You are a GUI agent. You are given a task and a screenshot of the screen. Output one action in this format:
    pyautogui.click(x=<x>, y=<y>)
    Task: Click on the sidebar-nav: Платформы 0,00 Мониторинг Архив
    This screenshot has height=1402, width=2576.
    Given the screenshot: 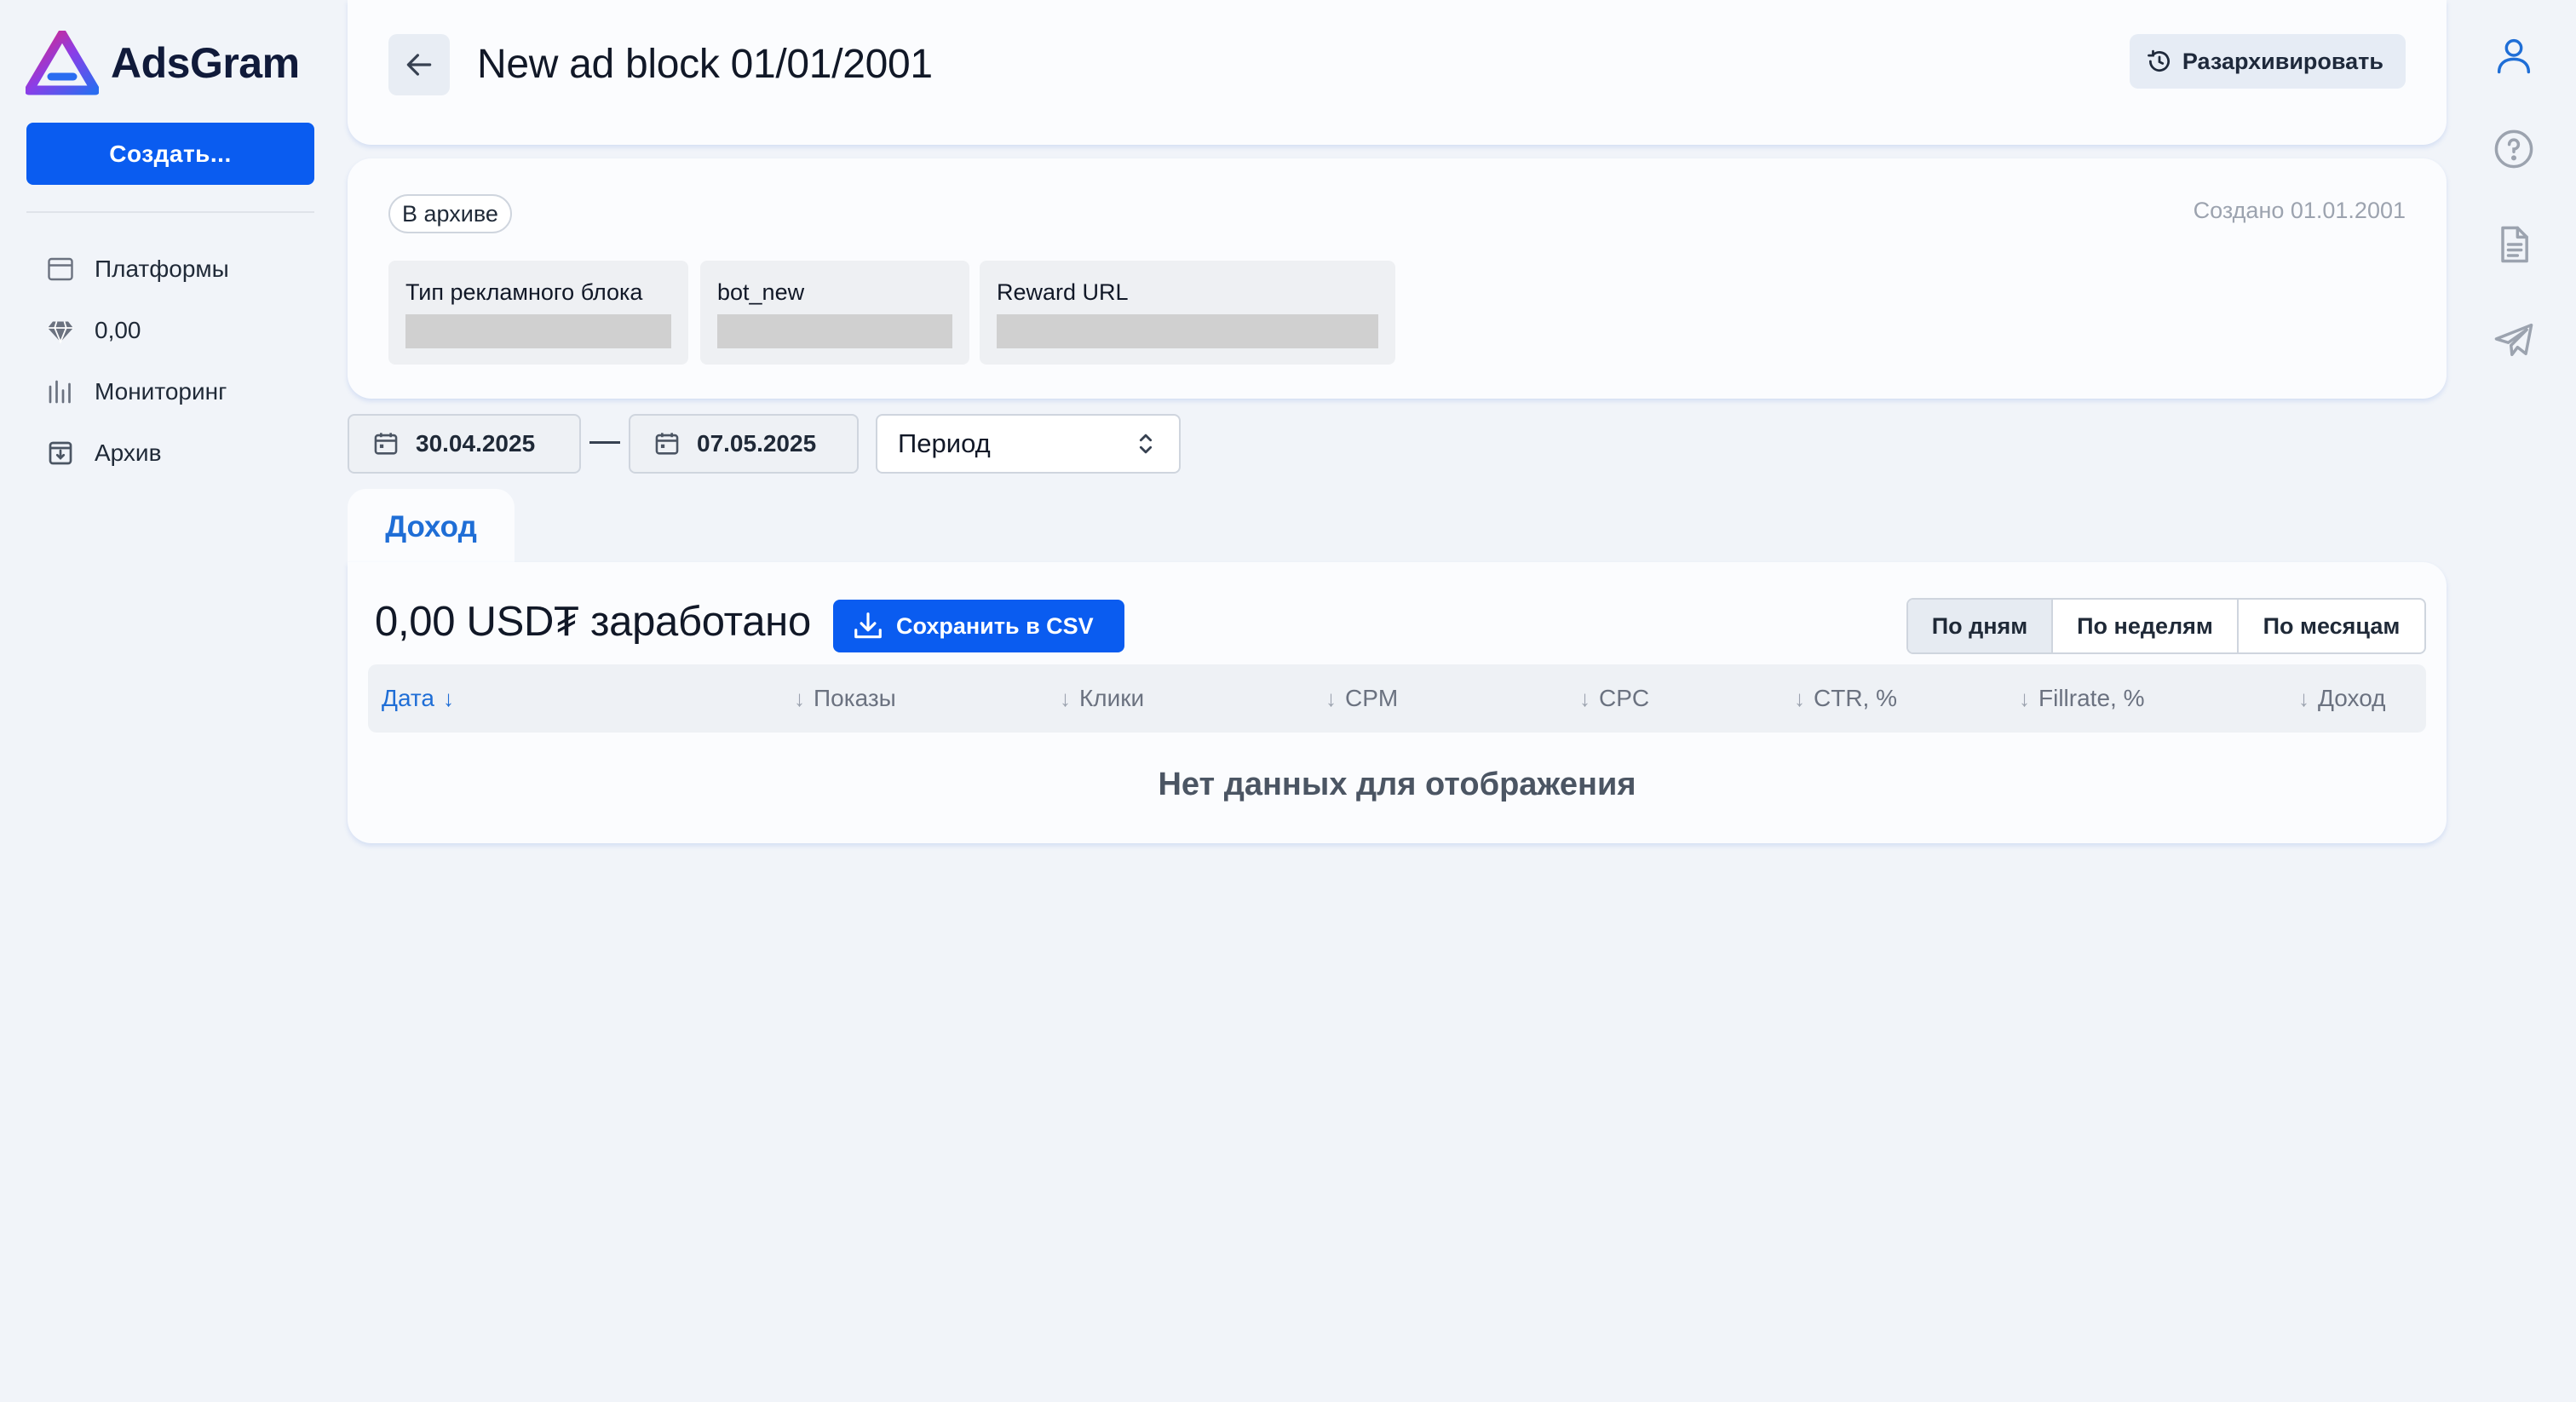 What is the action you would take?
    pyautogui.click(x=170, y=361)
    